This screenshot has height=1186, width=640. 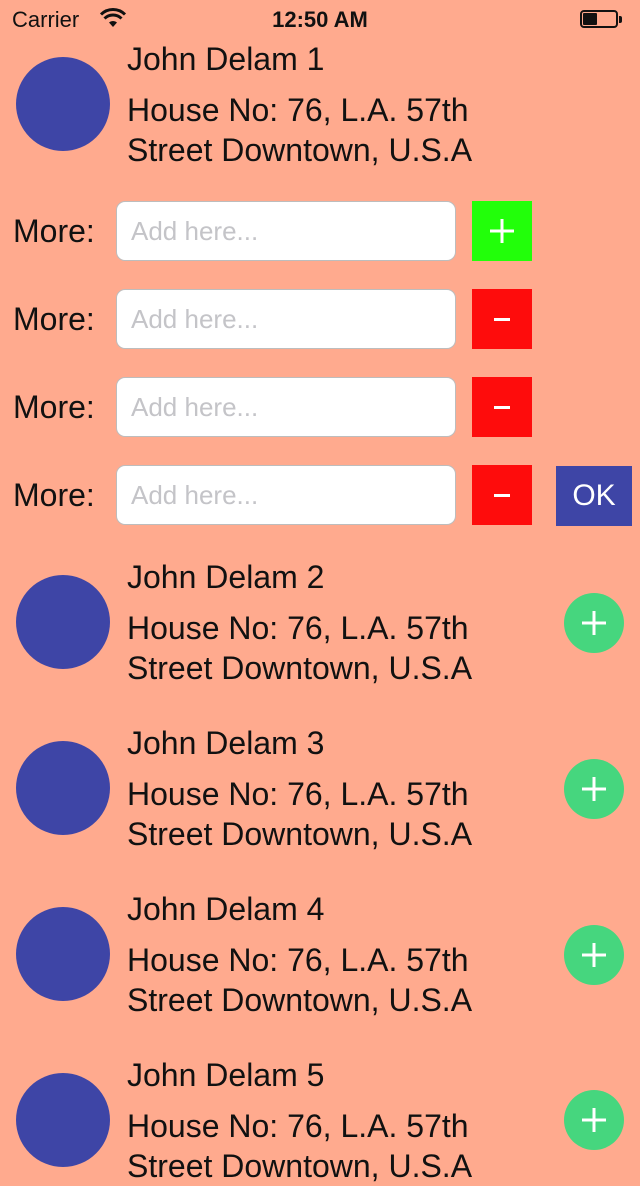 What do you see at coordinates (226, 743) in the screenshot?
I see `contact-name: John Delam 3` at bounding box center [226, 743].